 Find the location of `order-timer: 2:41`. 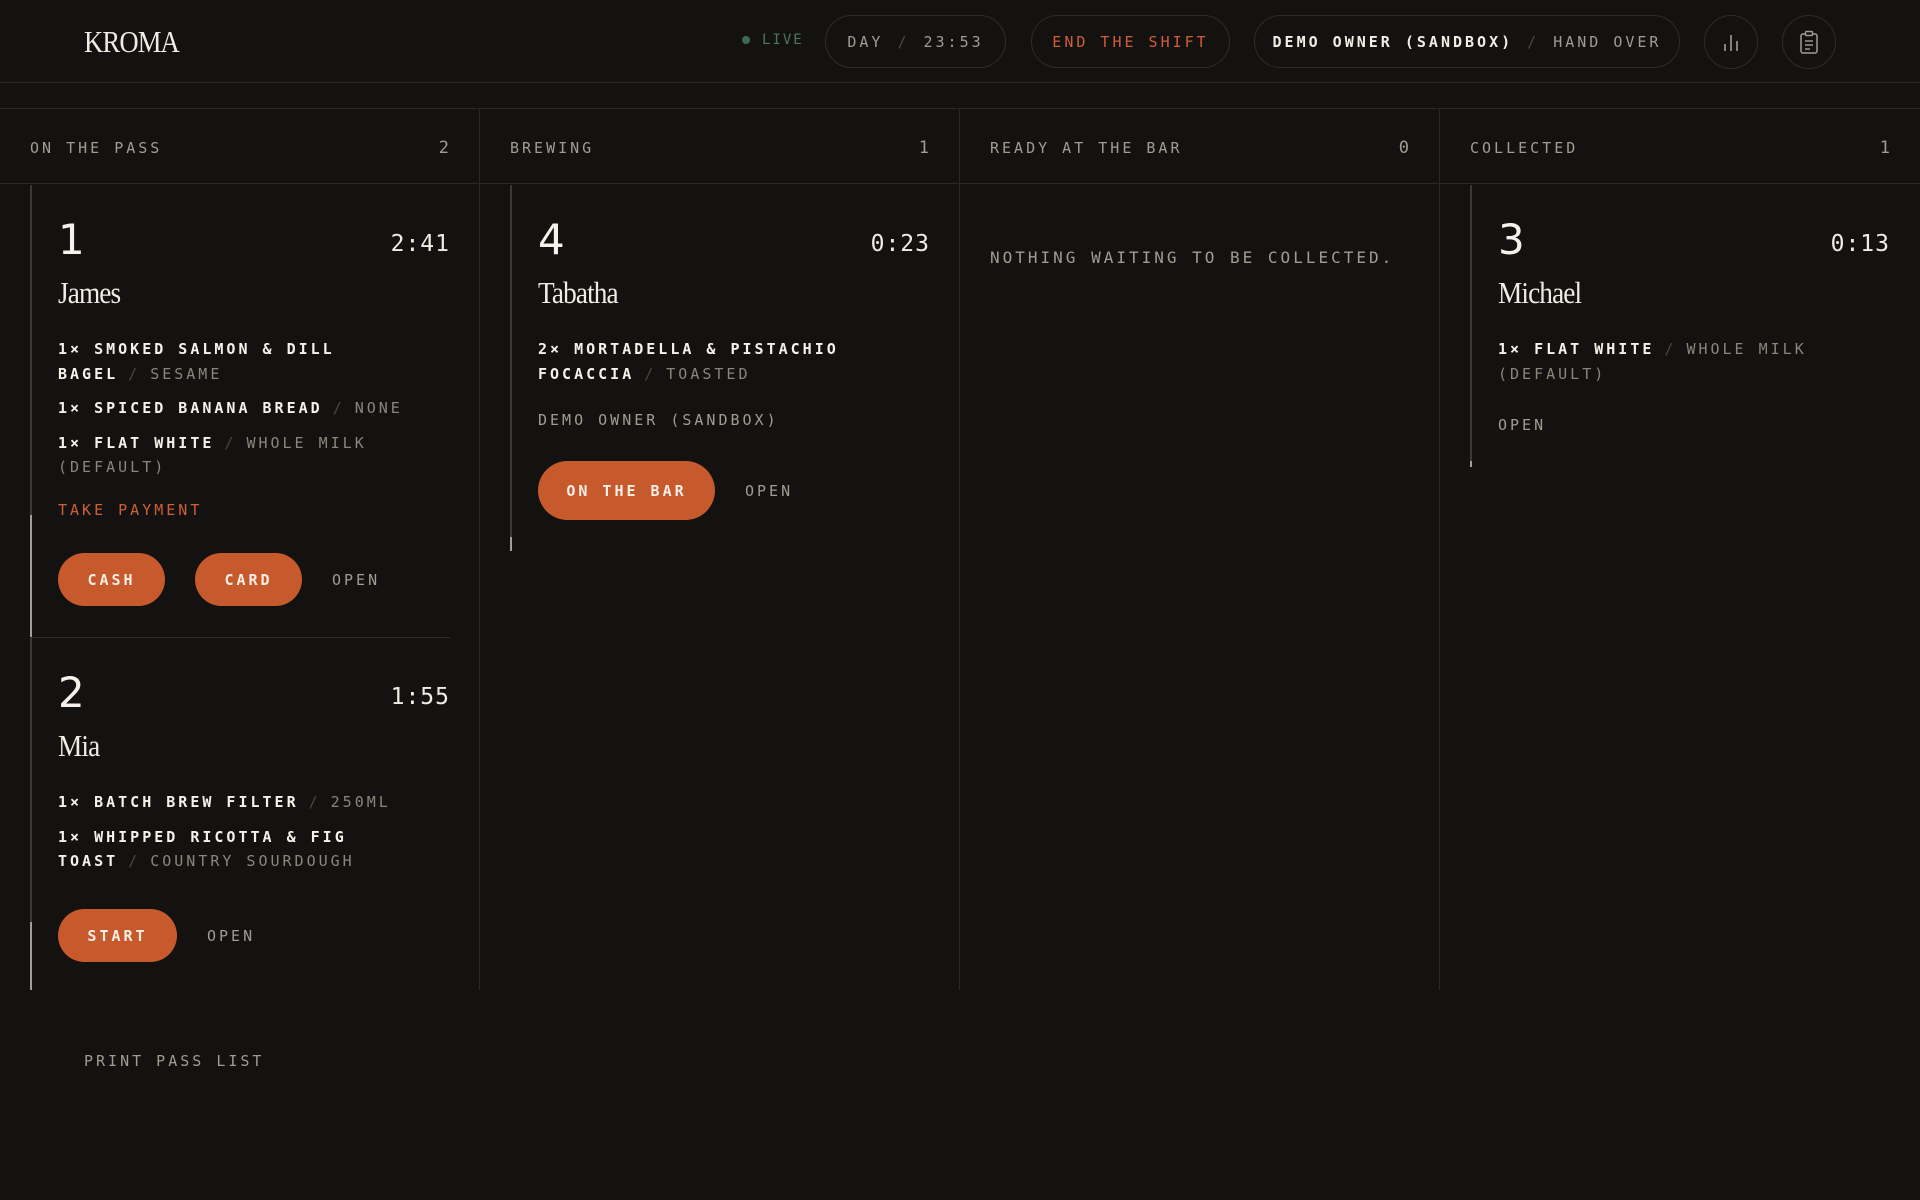

order-timer: 2:41 is located at coordinates (420, 244).